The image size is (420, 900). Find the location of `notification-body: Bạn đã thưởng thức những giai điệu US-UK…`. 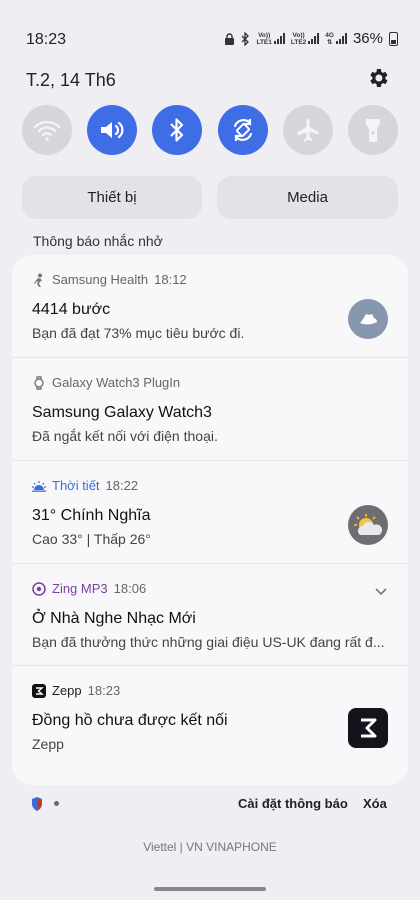

notification-body: Bạn đã thưởng thức những giai điệu US-UK… is located at coordinates (208, 642).